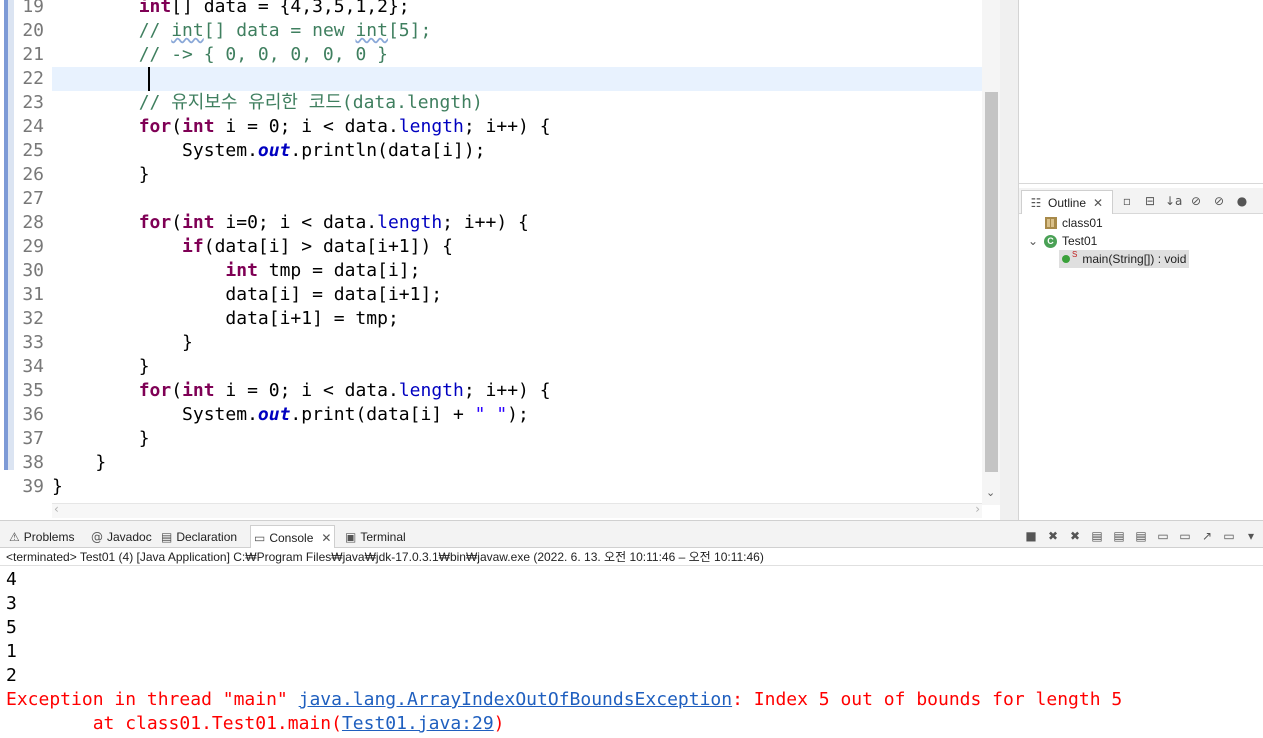  Describe the element at coordinates (1062, 241) in the screenshot. I see `outline-node-class: ⌄ C Test01` at that location.